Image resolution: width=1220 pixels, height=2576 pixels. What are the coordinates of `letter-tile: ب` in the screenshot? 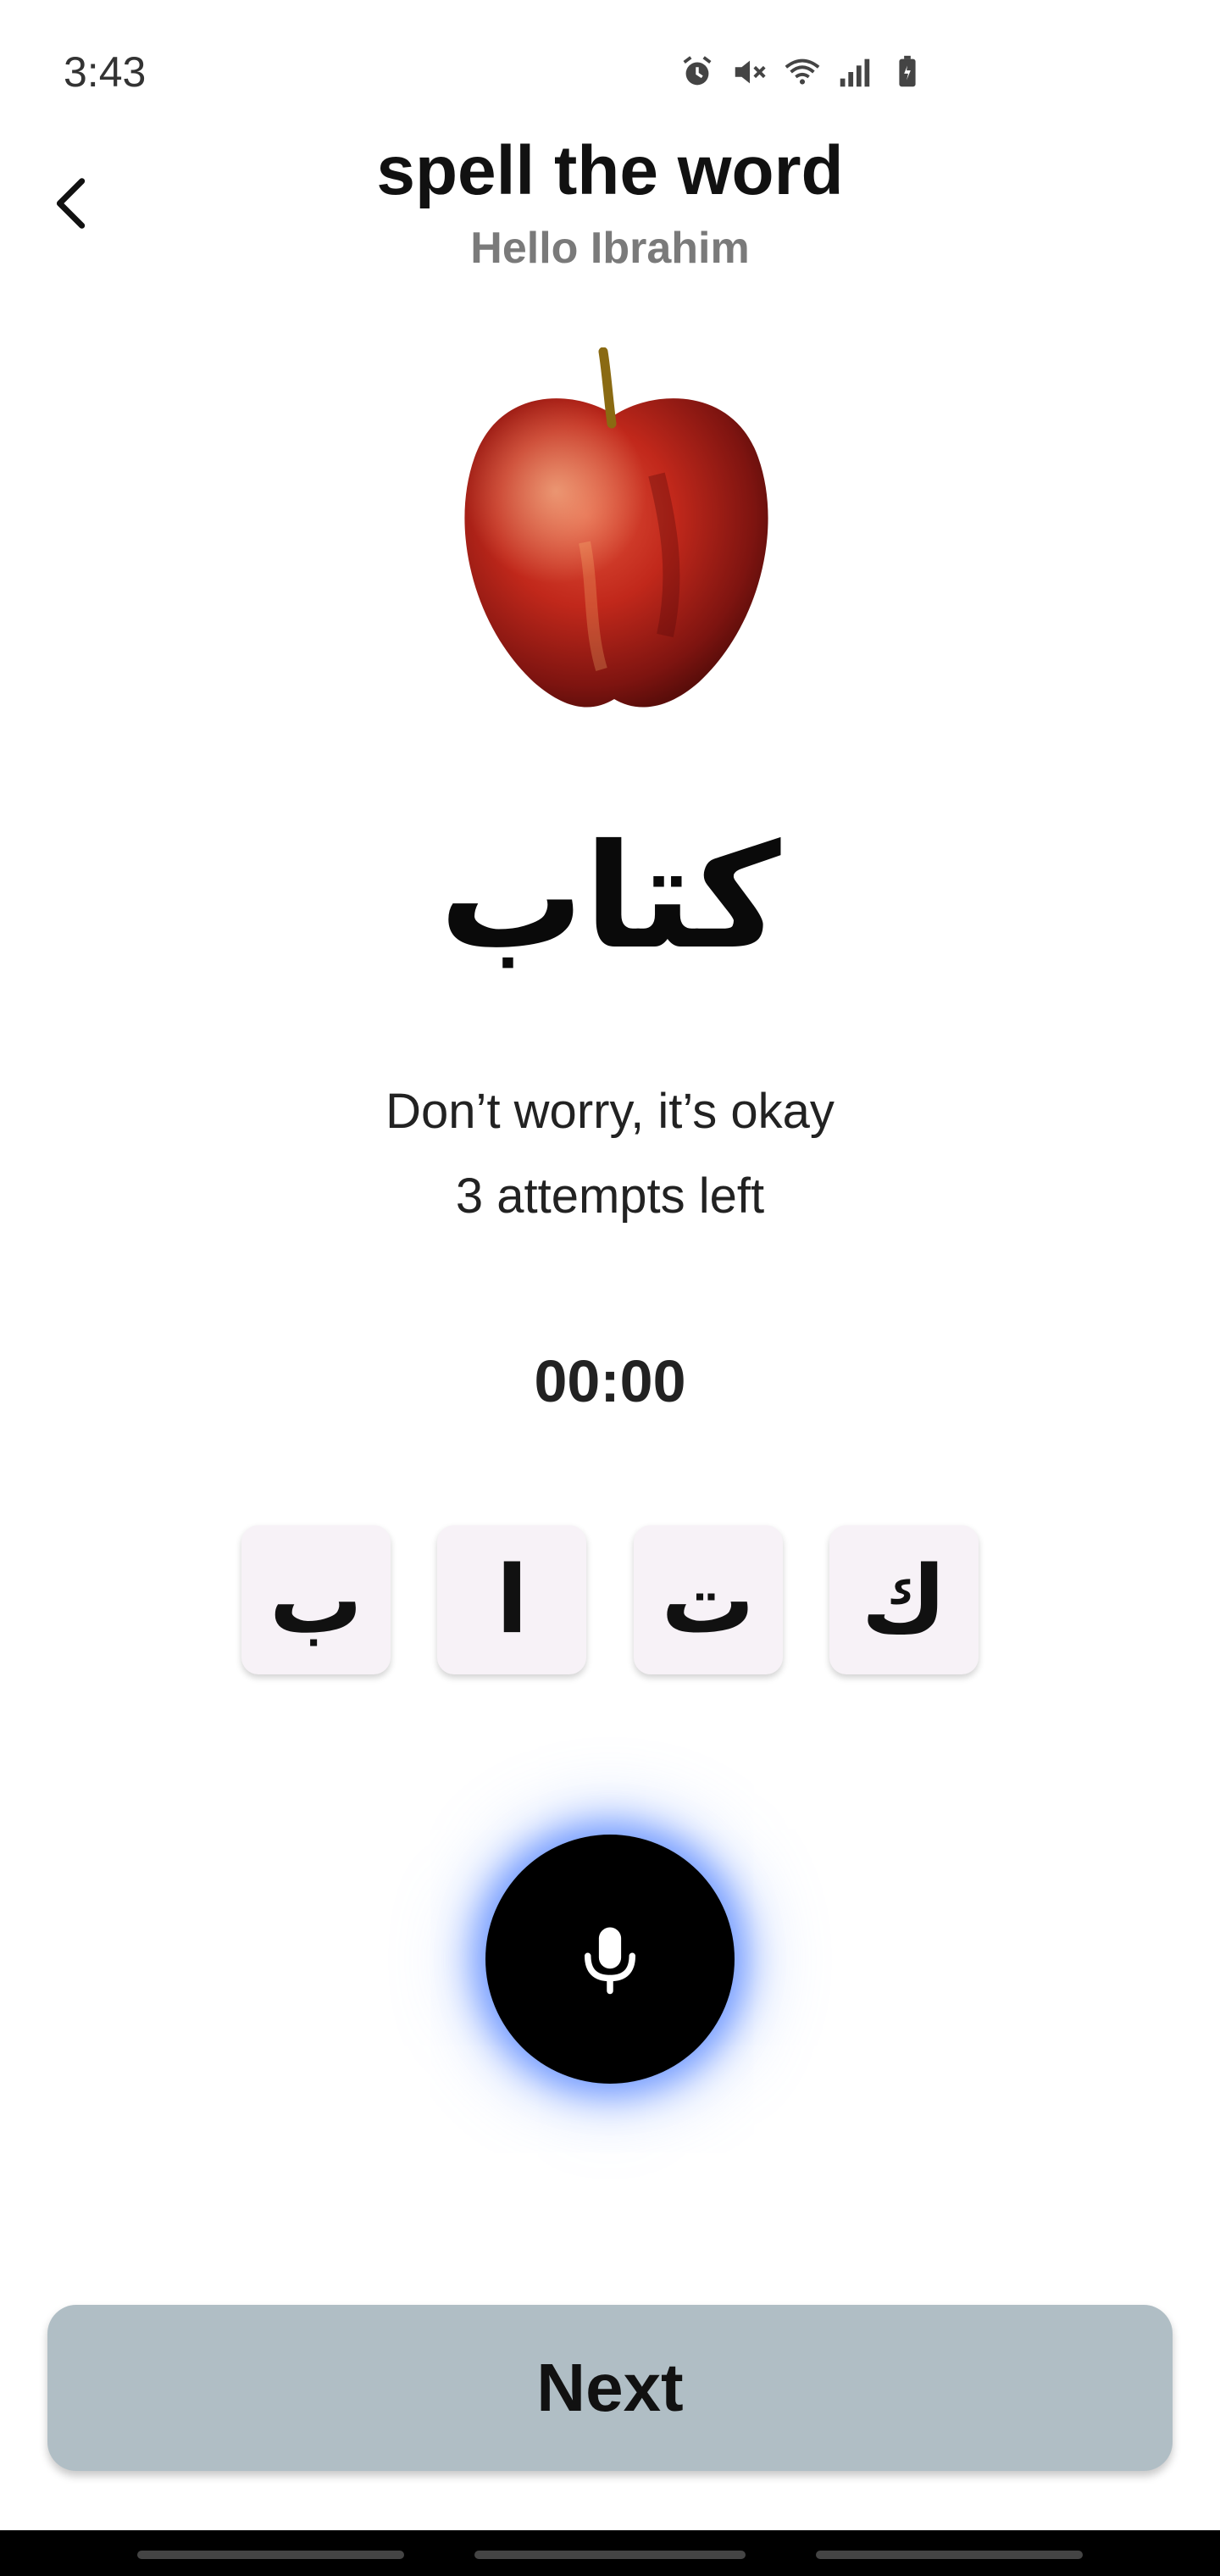 It's located at (316, 1599).